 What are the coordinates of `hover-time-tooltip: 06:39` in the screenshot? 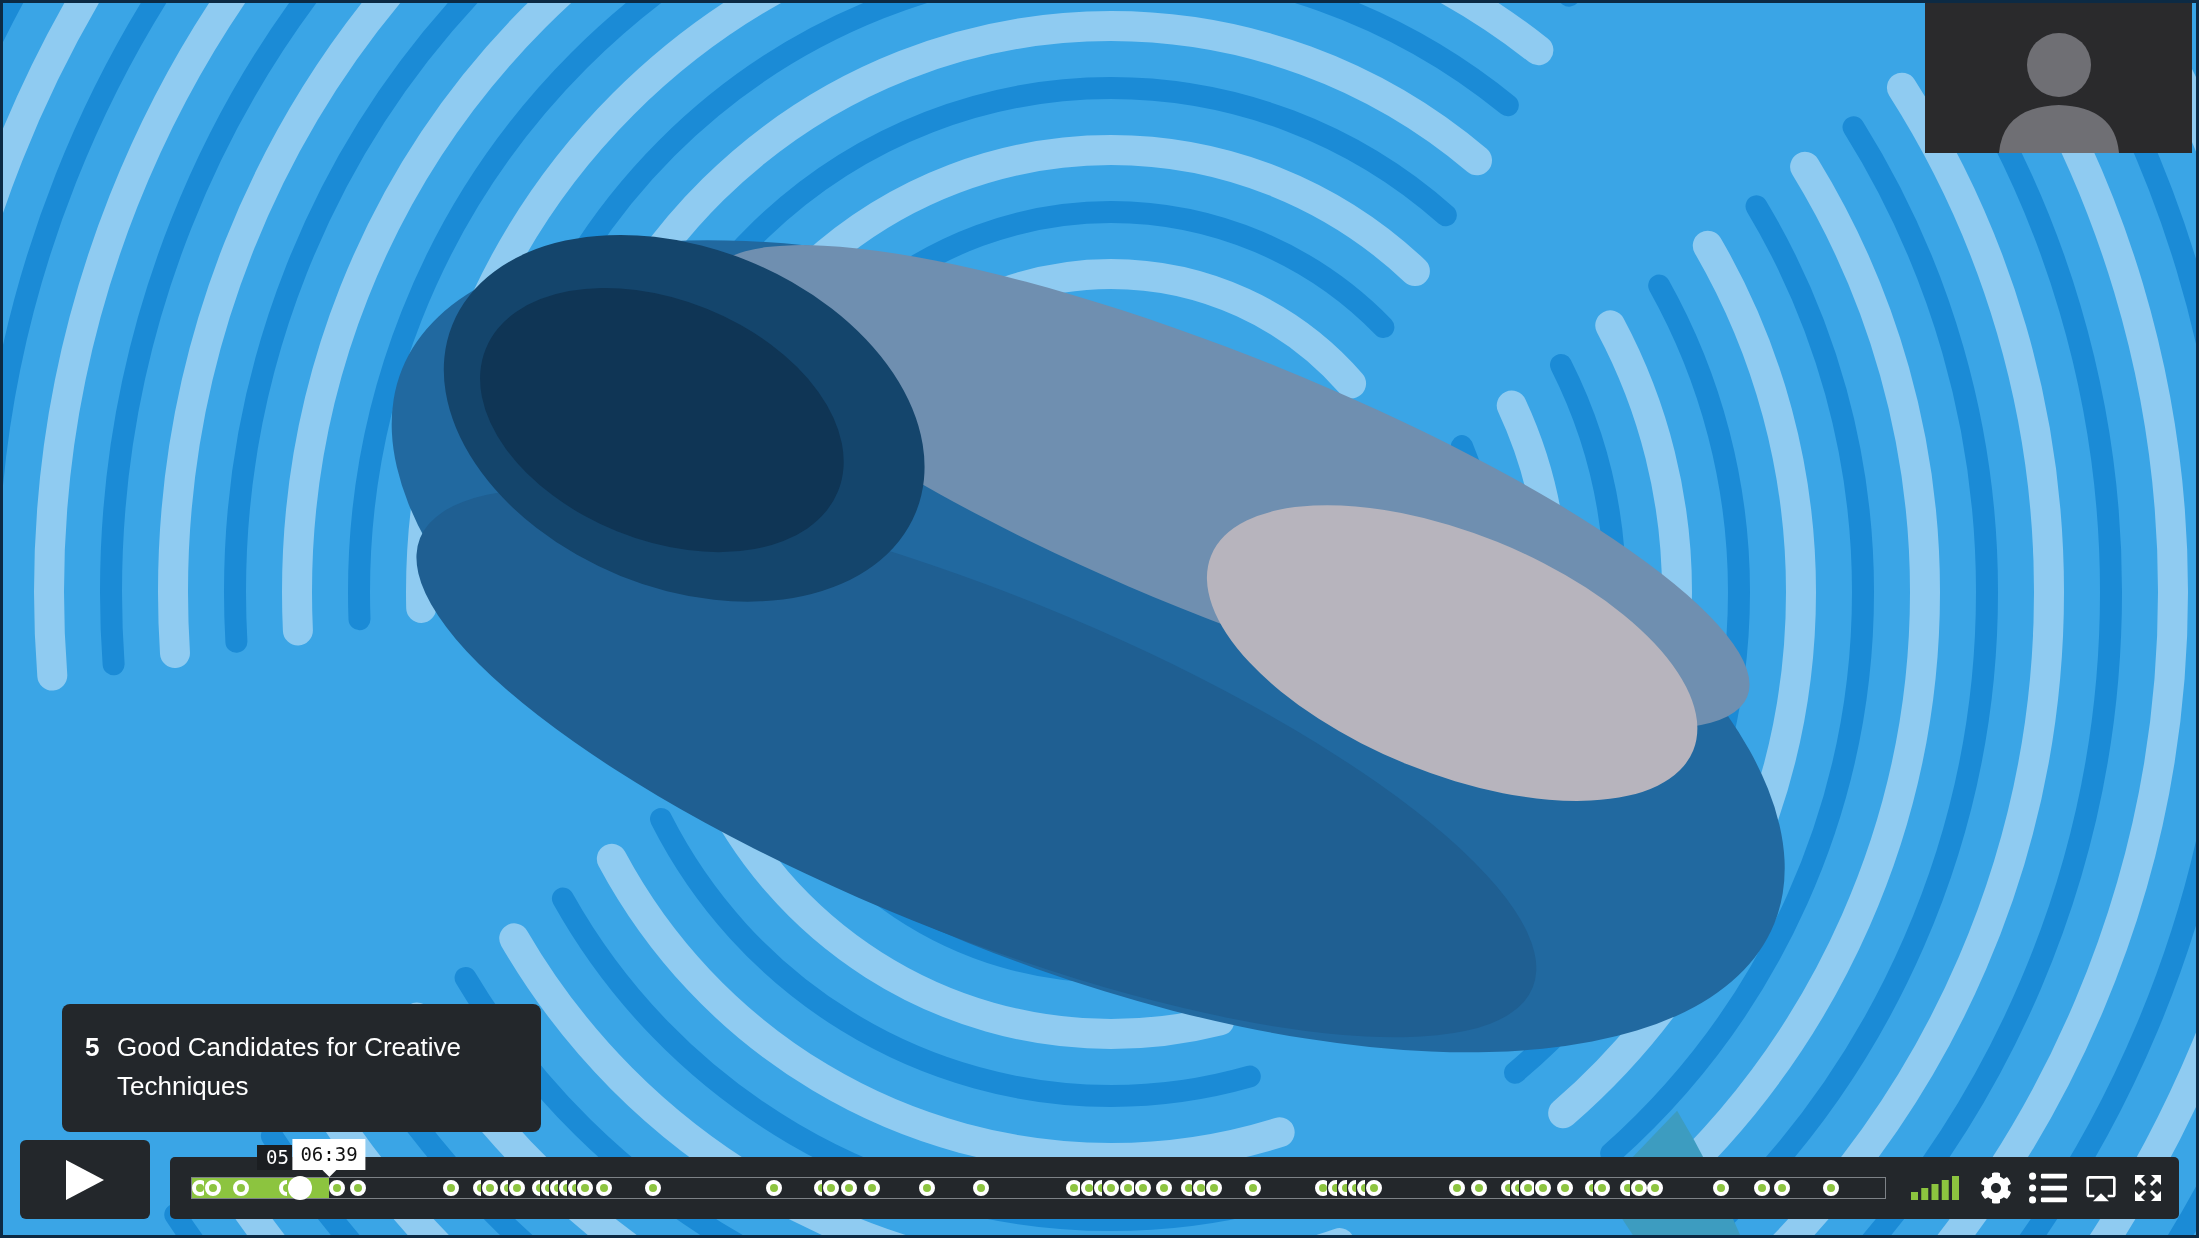 It's located at (329, 1158).